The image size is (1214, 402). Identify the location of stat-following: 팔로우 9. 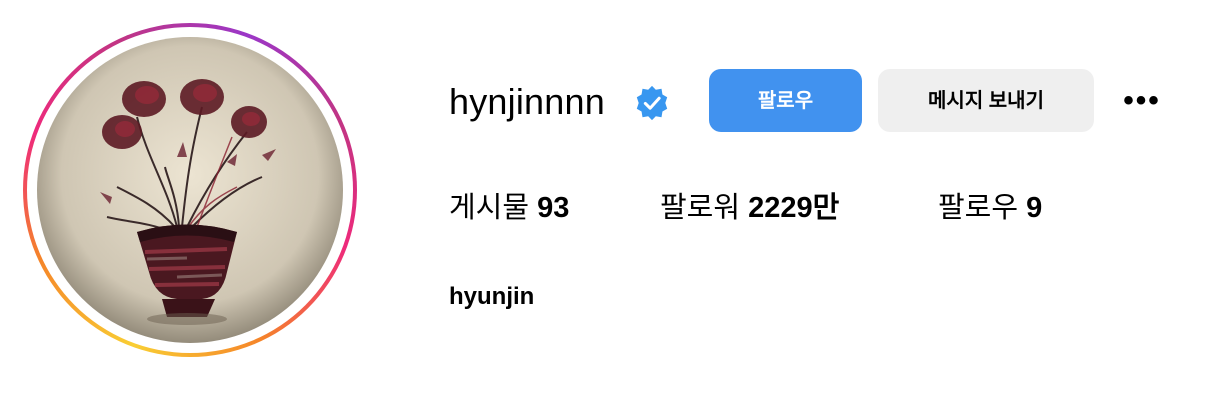
(990, 208).